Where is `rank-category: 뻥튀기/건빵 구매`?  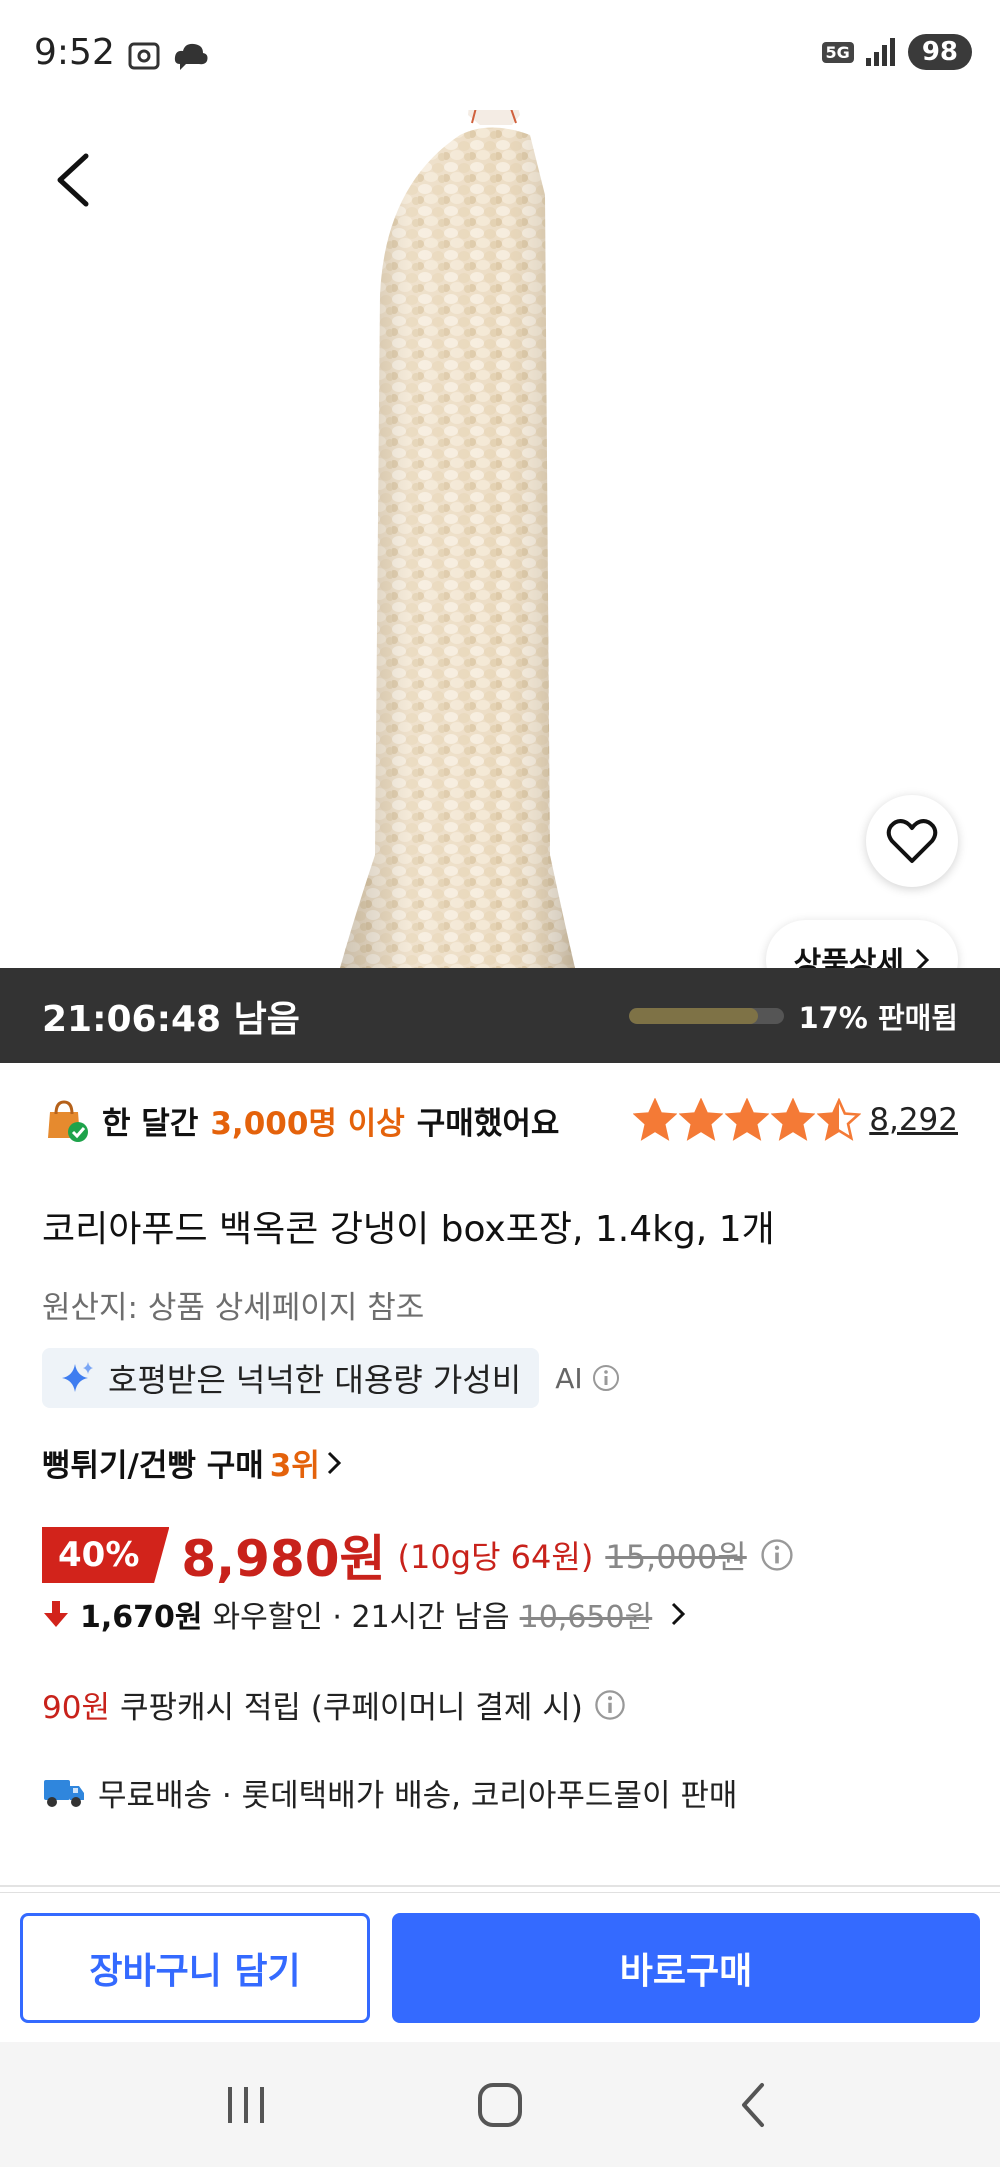 rank-category: 뻥튀기/건빵 구매 is located at coordinates (153, 1466).